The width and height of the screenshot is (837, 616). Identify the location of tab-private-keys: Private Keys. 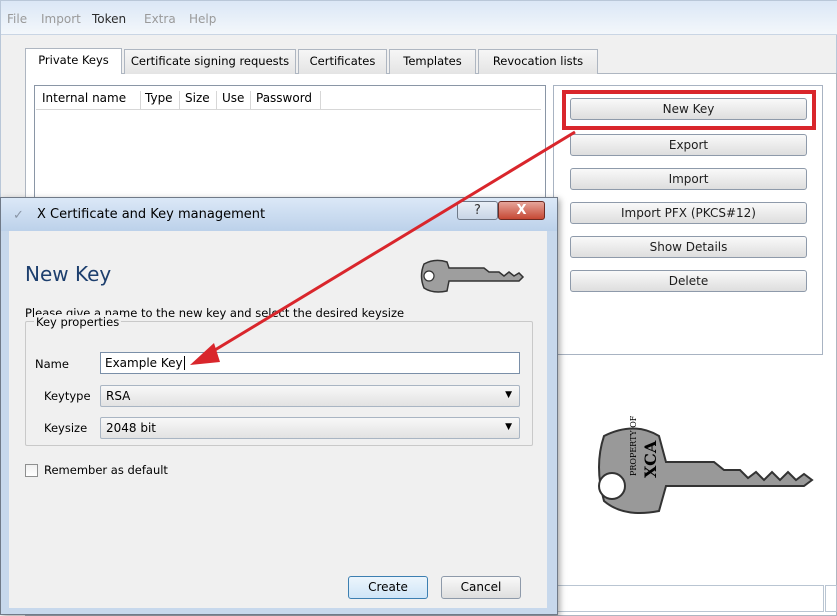
(73, 61).